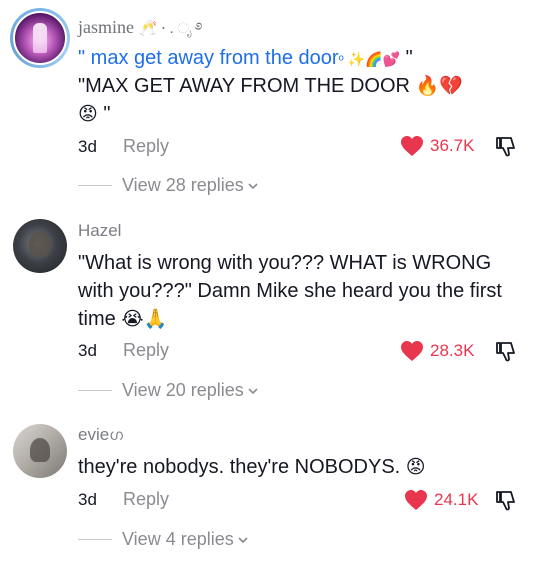  Describe the element at coordinates (452, 350) in the screenshot. I see `like-count: 28.3K` at that location.